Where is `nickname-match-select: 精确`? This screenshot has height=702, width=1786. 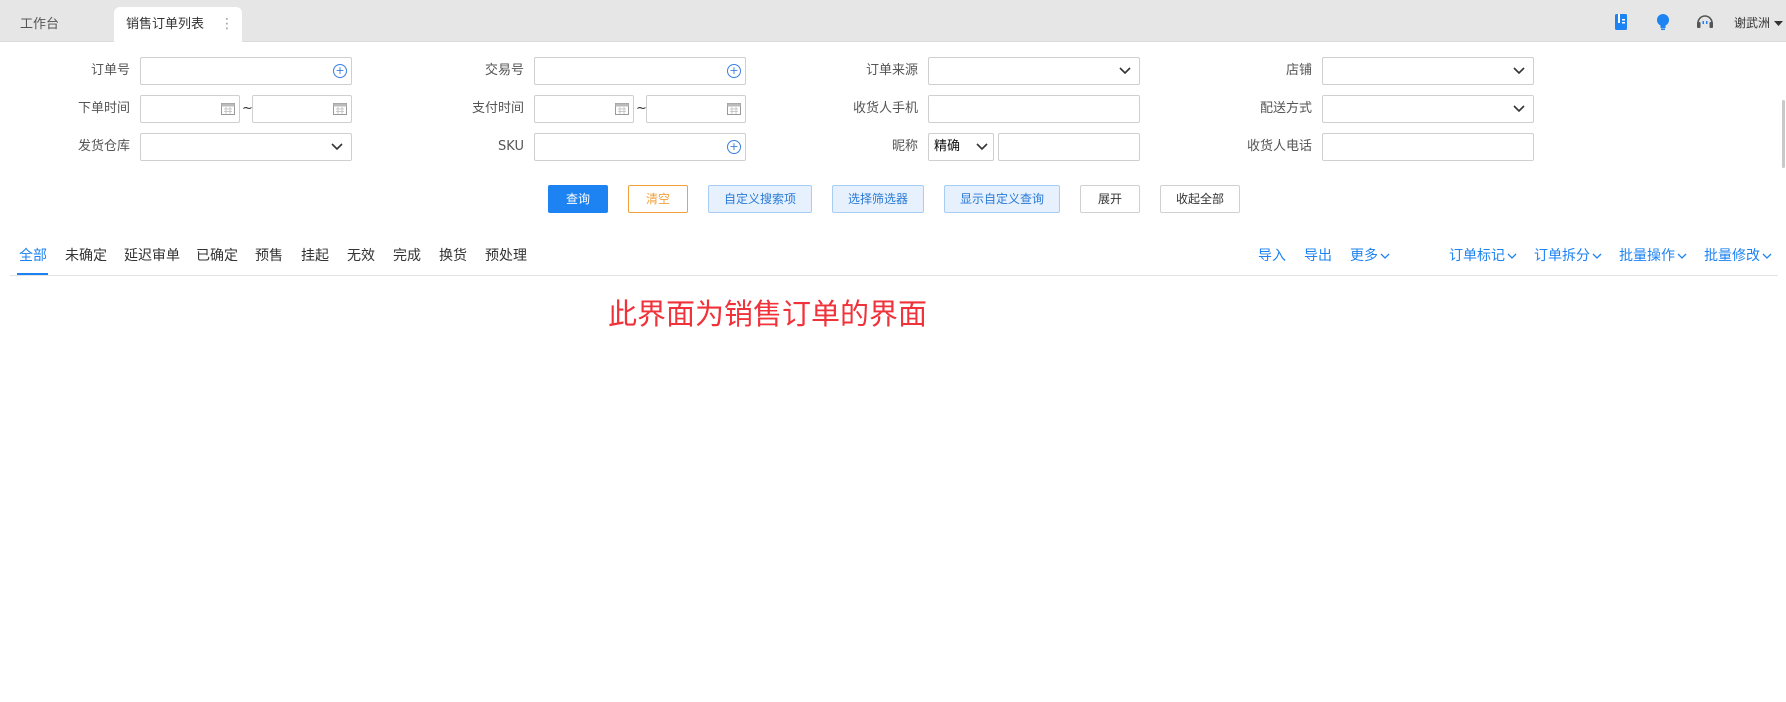
nickname-match-select: 精确 is located at coordinates (961, 147).